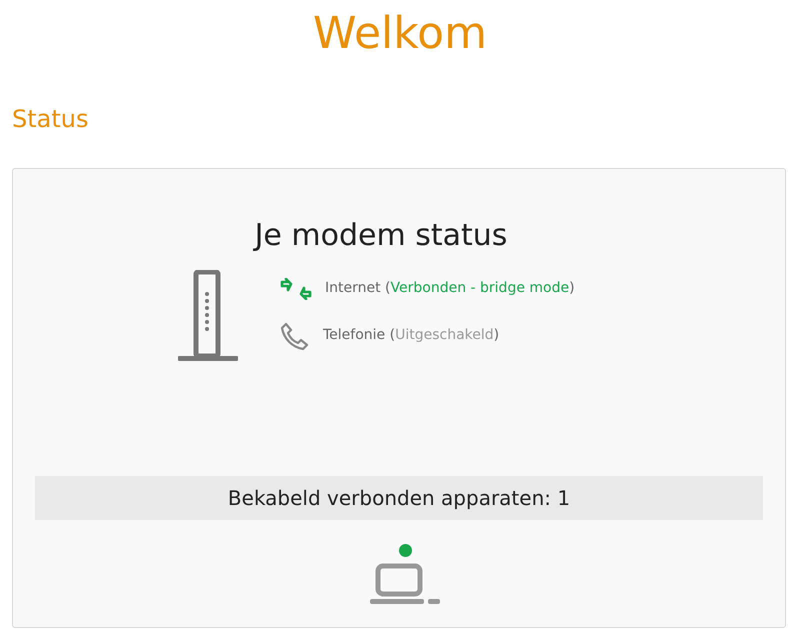  I want to click on phone-icon, so click(295, 336).